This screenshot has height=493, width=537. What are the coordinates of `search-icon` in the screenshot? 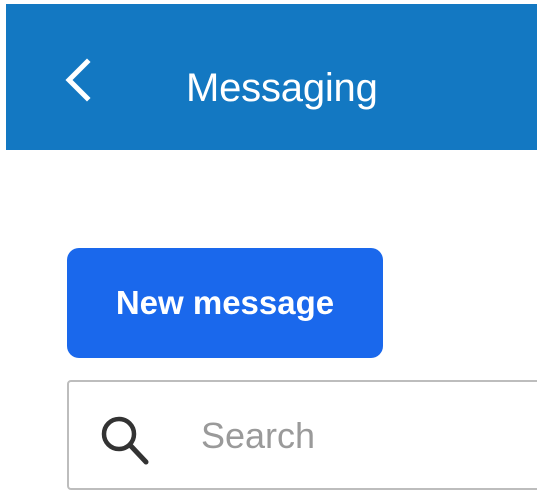 It's located at (125, 440).